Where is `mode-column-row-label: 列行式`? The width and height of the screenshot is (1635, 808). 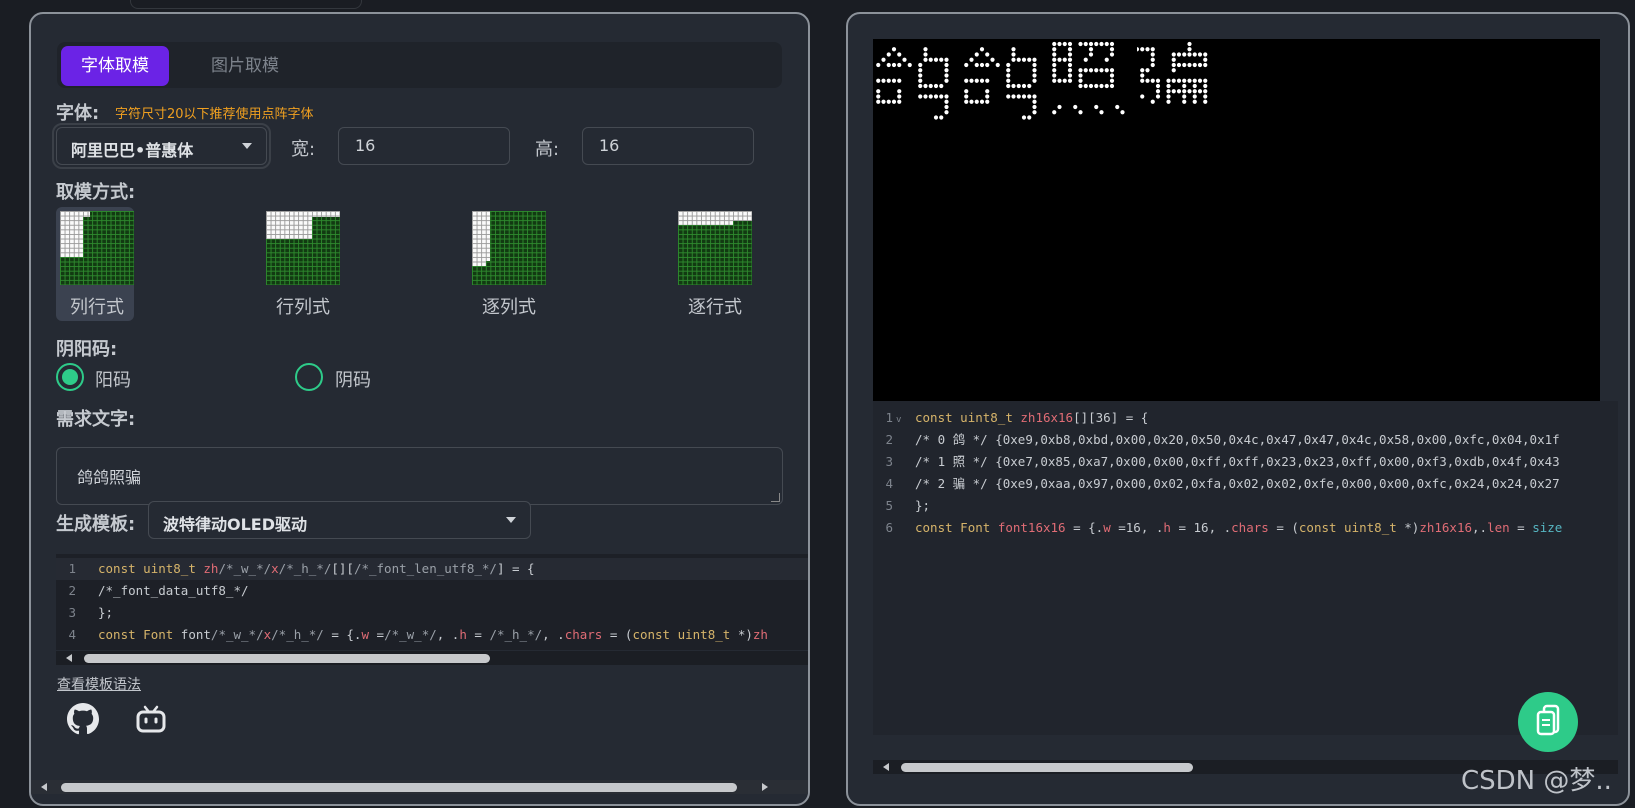
mode-column-row-label: 列行式 is located at coordinates (97, 307).